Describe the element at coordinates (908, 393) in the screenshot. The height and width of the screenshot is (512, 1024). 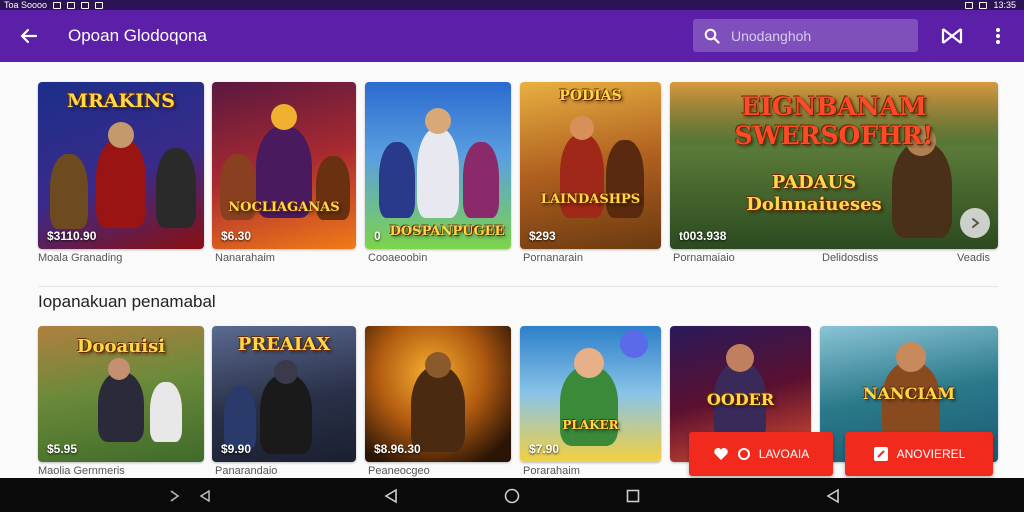
I see `game-art-title: NANCIAM` at that location.